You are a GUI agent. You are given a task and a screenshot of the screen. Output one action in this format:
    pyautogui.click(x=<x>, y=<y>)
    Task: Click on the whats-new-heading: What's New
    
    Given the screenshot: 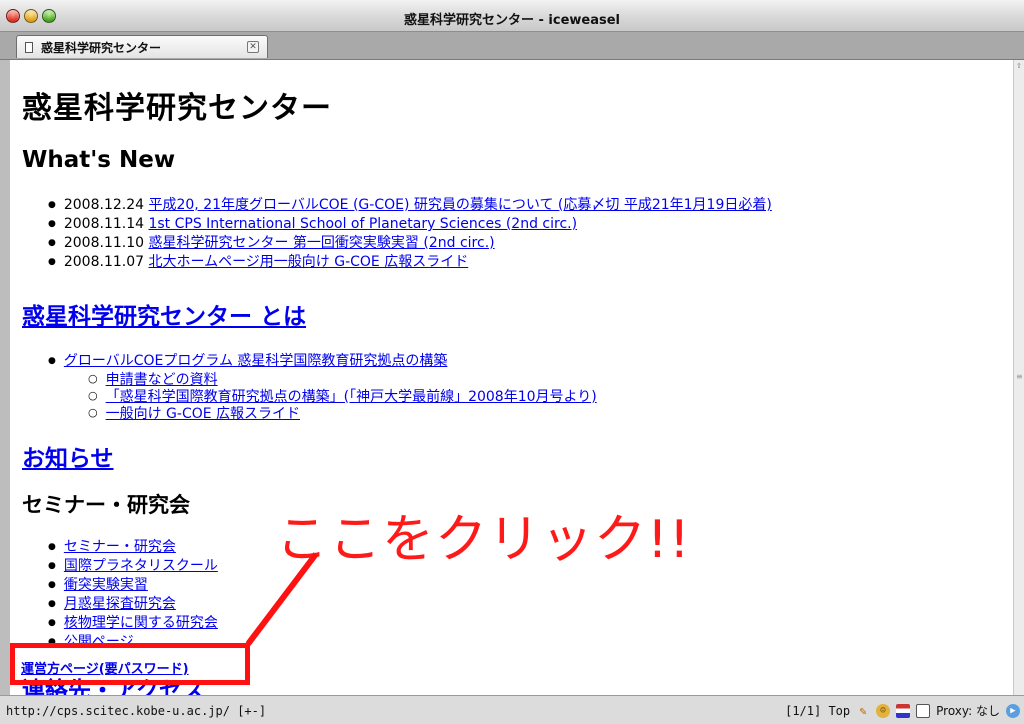 What is the action you would take?
    pyautogui.click(x=99, y=160)
    